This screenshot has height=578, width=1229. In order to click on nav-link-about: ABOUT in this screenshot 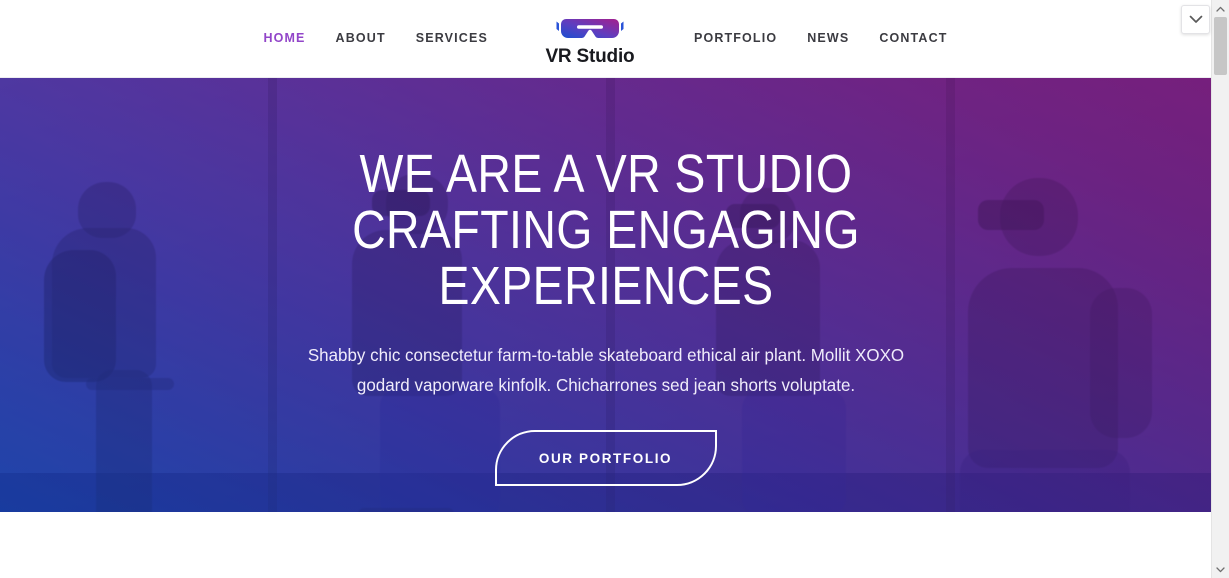, I will do `click(361, 38)`.